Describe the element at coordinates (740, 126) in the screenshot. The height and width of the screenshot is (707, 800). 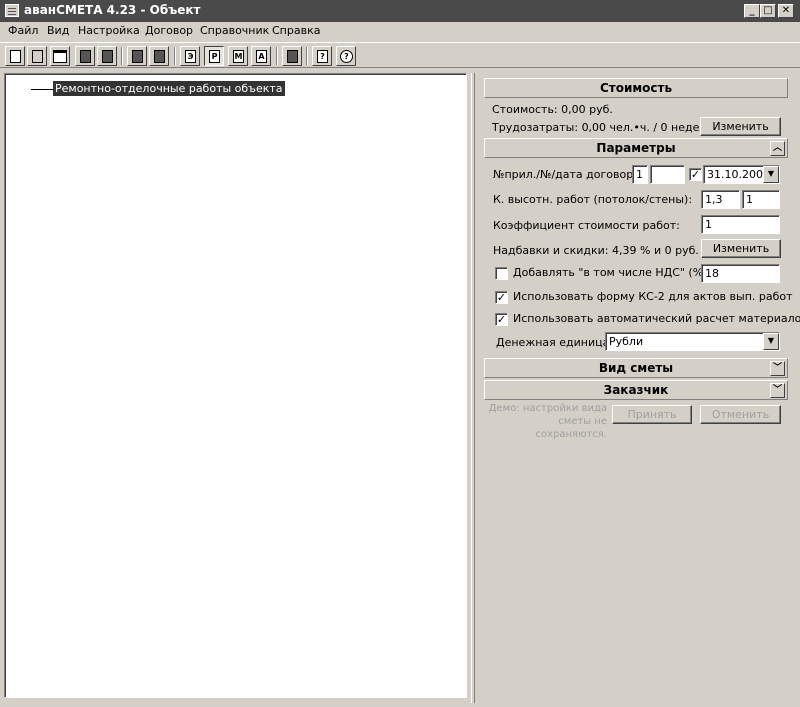
I see `cost-change-button: Изменить` at that location.